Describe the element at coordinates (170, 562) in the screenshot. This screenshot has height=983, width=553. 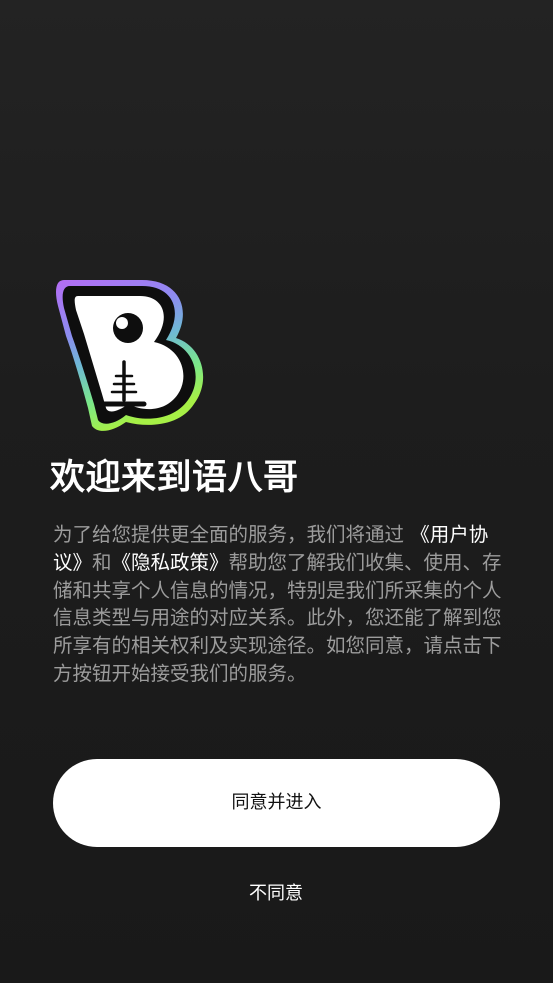
I see `privacy-policy-link: 《隐私政策》` at that location.